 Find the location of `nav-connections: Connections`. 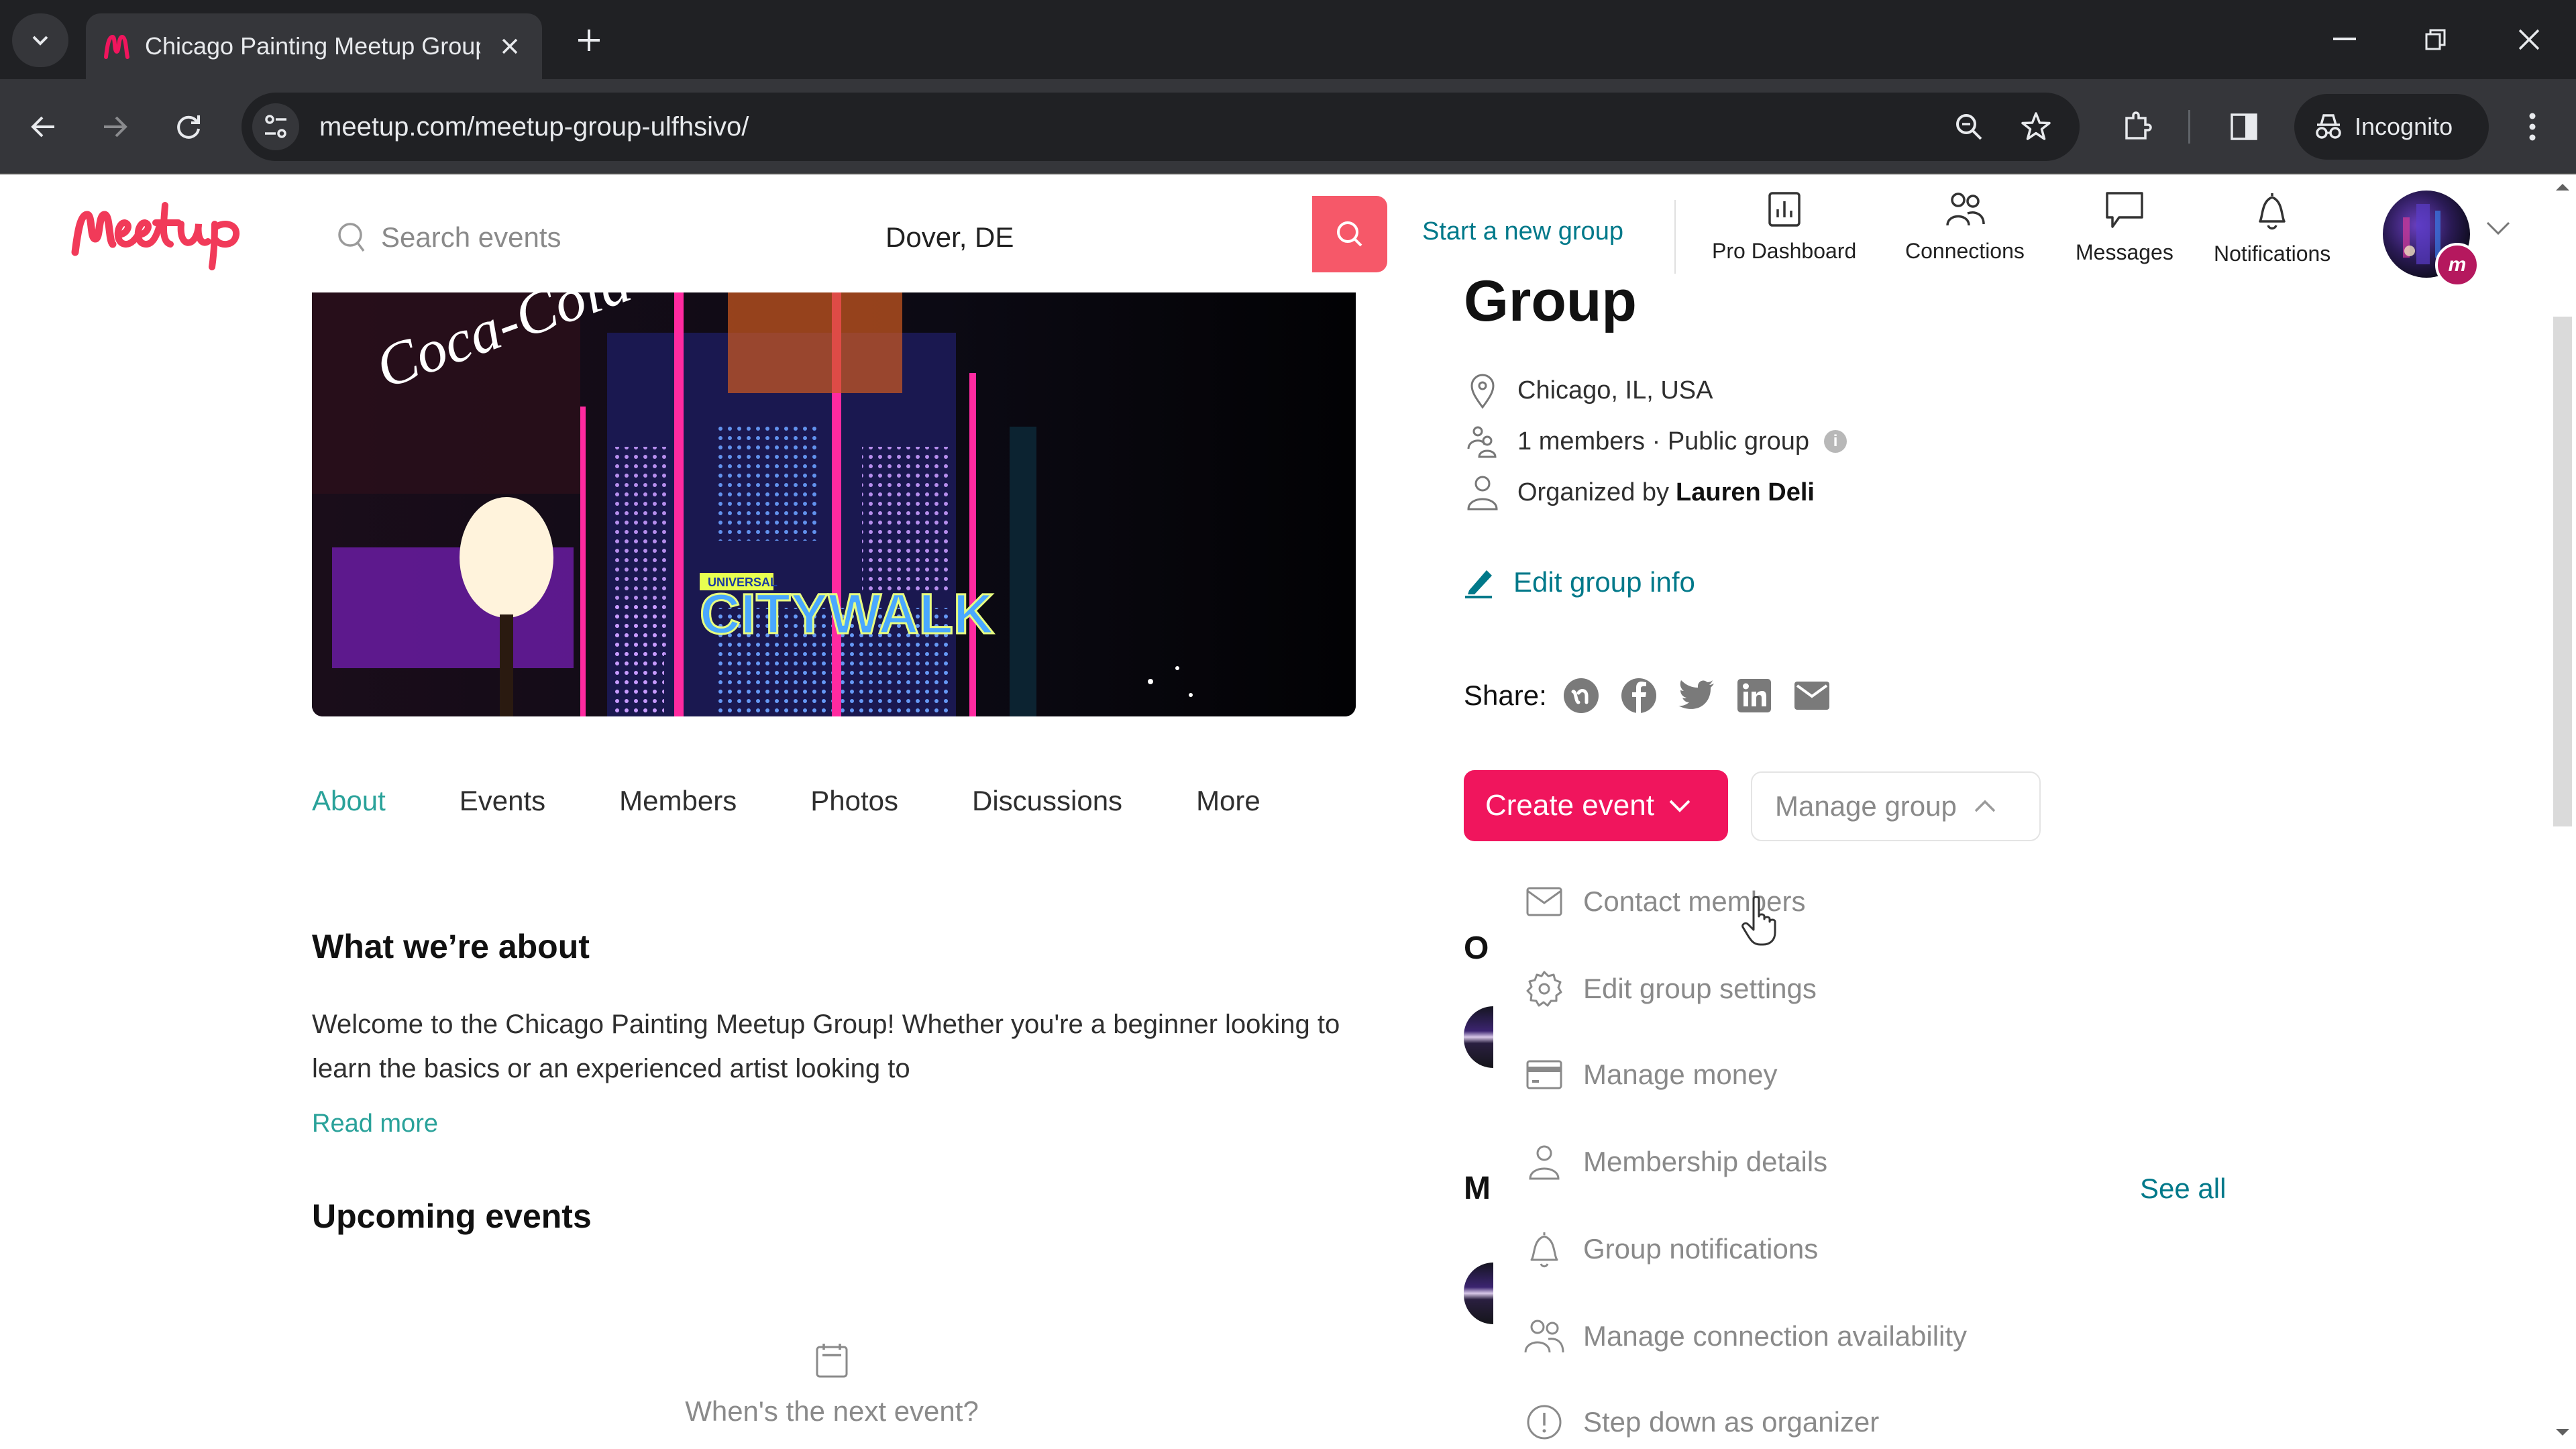

nav-connections: Connections is located at coordinates (1965, 227).